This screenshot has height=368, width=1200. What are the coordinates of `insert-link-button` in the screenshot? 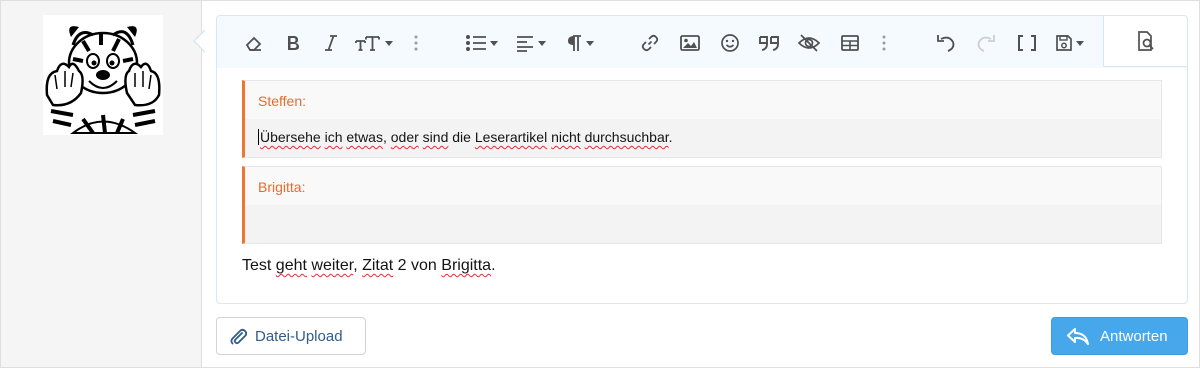 It's located at (650, 43).